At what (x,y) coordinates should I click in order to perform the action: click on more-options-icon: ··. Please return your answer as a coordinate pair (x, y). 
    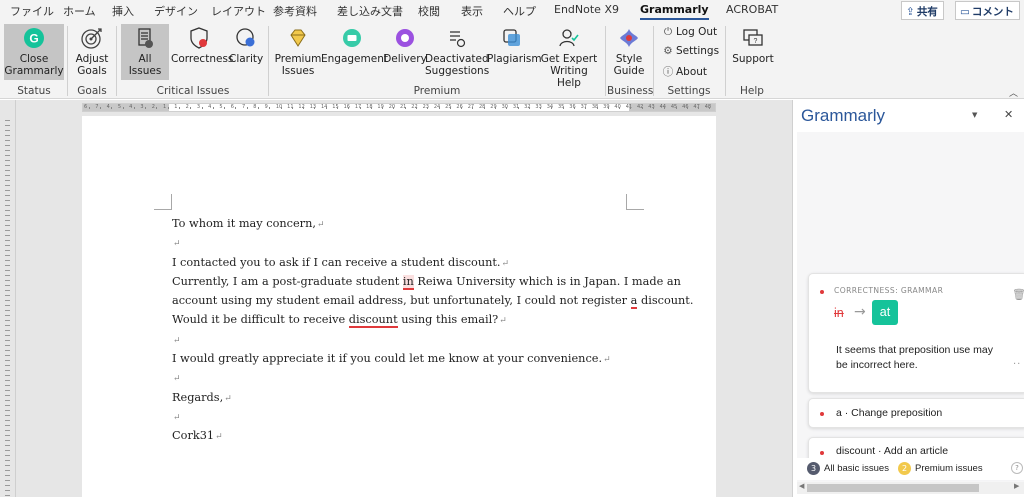
    Looking at the image, I should click on (1017, 364).